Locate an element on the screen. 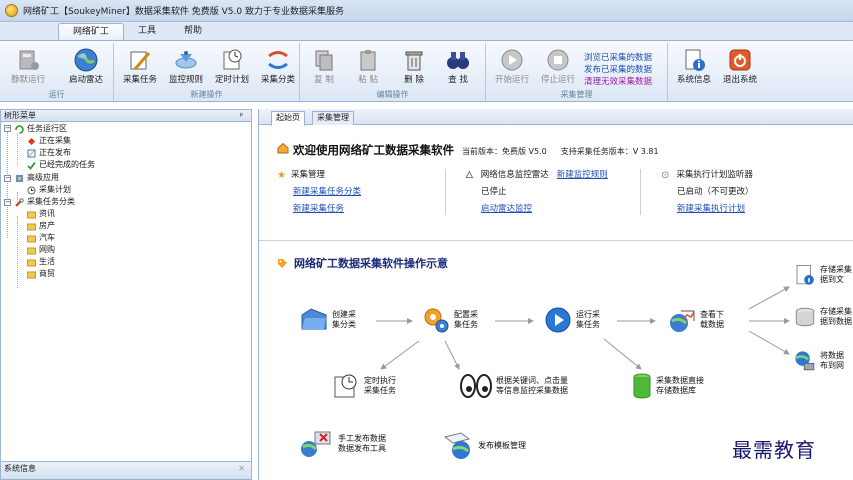 The height and width of the screenshot is (480, 853). document-tabs: 起始页 采集管理 is located at coordinates (556, 117).